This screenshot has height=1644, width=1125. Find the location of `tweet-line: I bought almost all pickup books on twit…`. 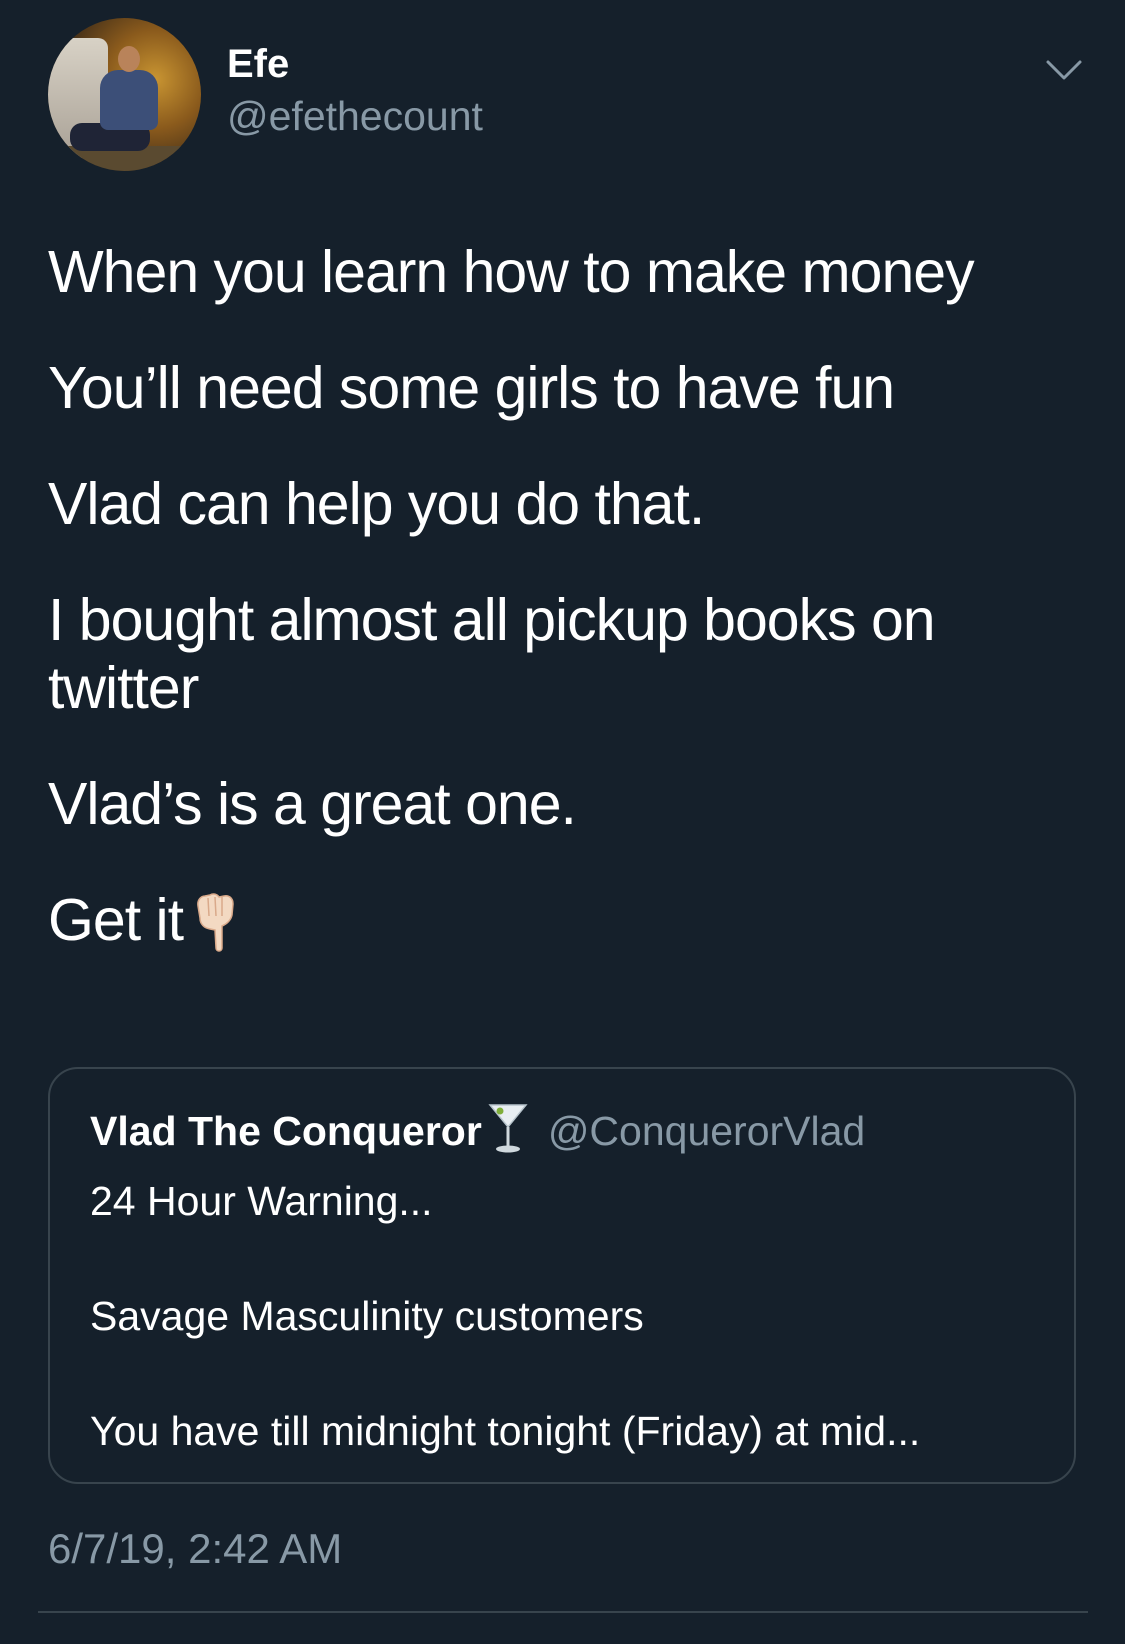

tweet-line: I bought almost all pickup books on twit… is located at coordinates (499, 654).